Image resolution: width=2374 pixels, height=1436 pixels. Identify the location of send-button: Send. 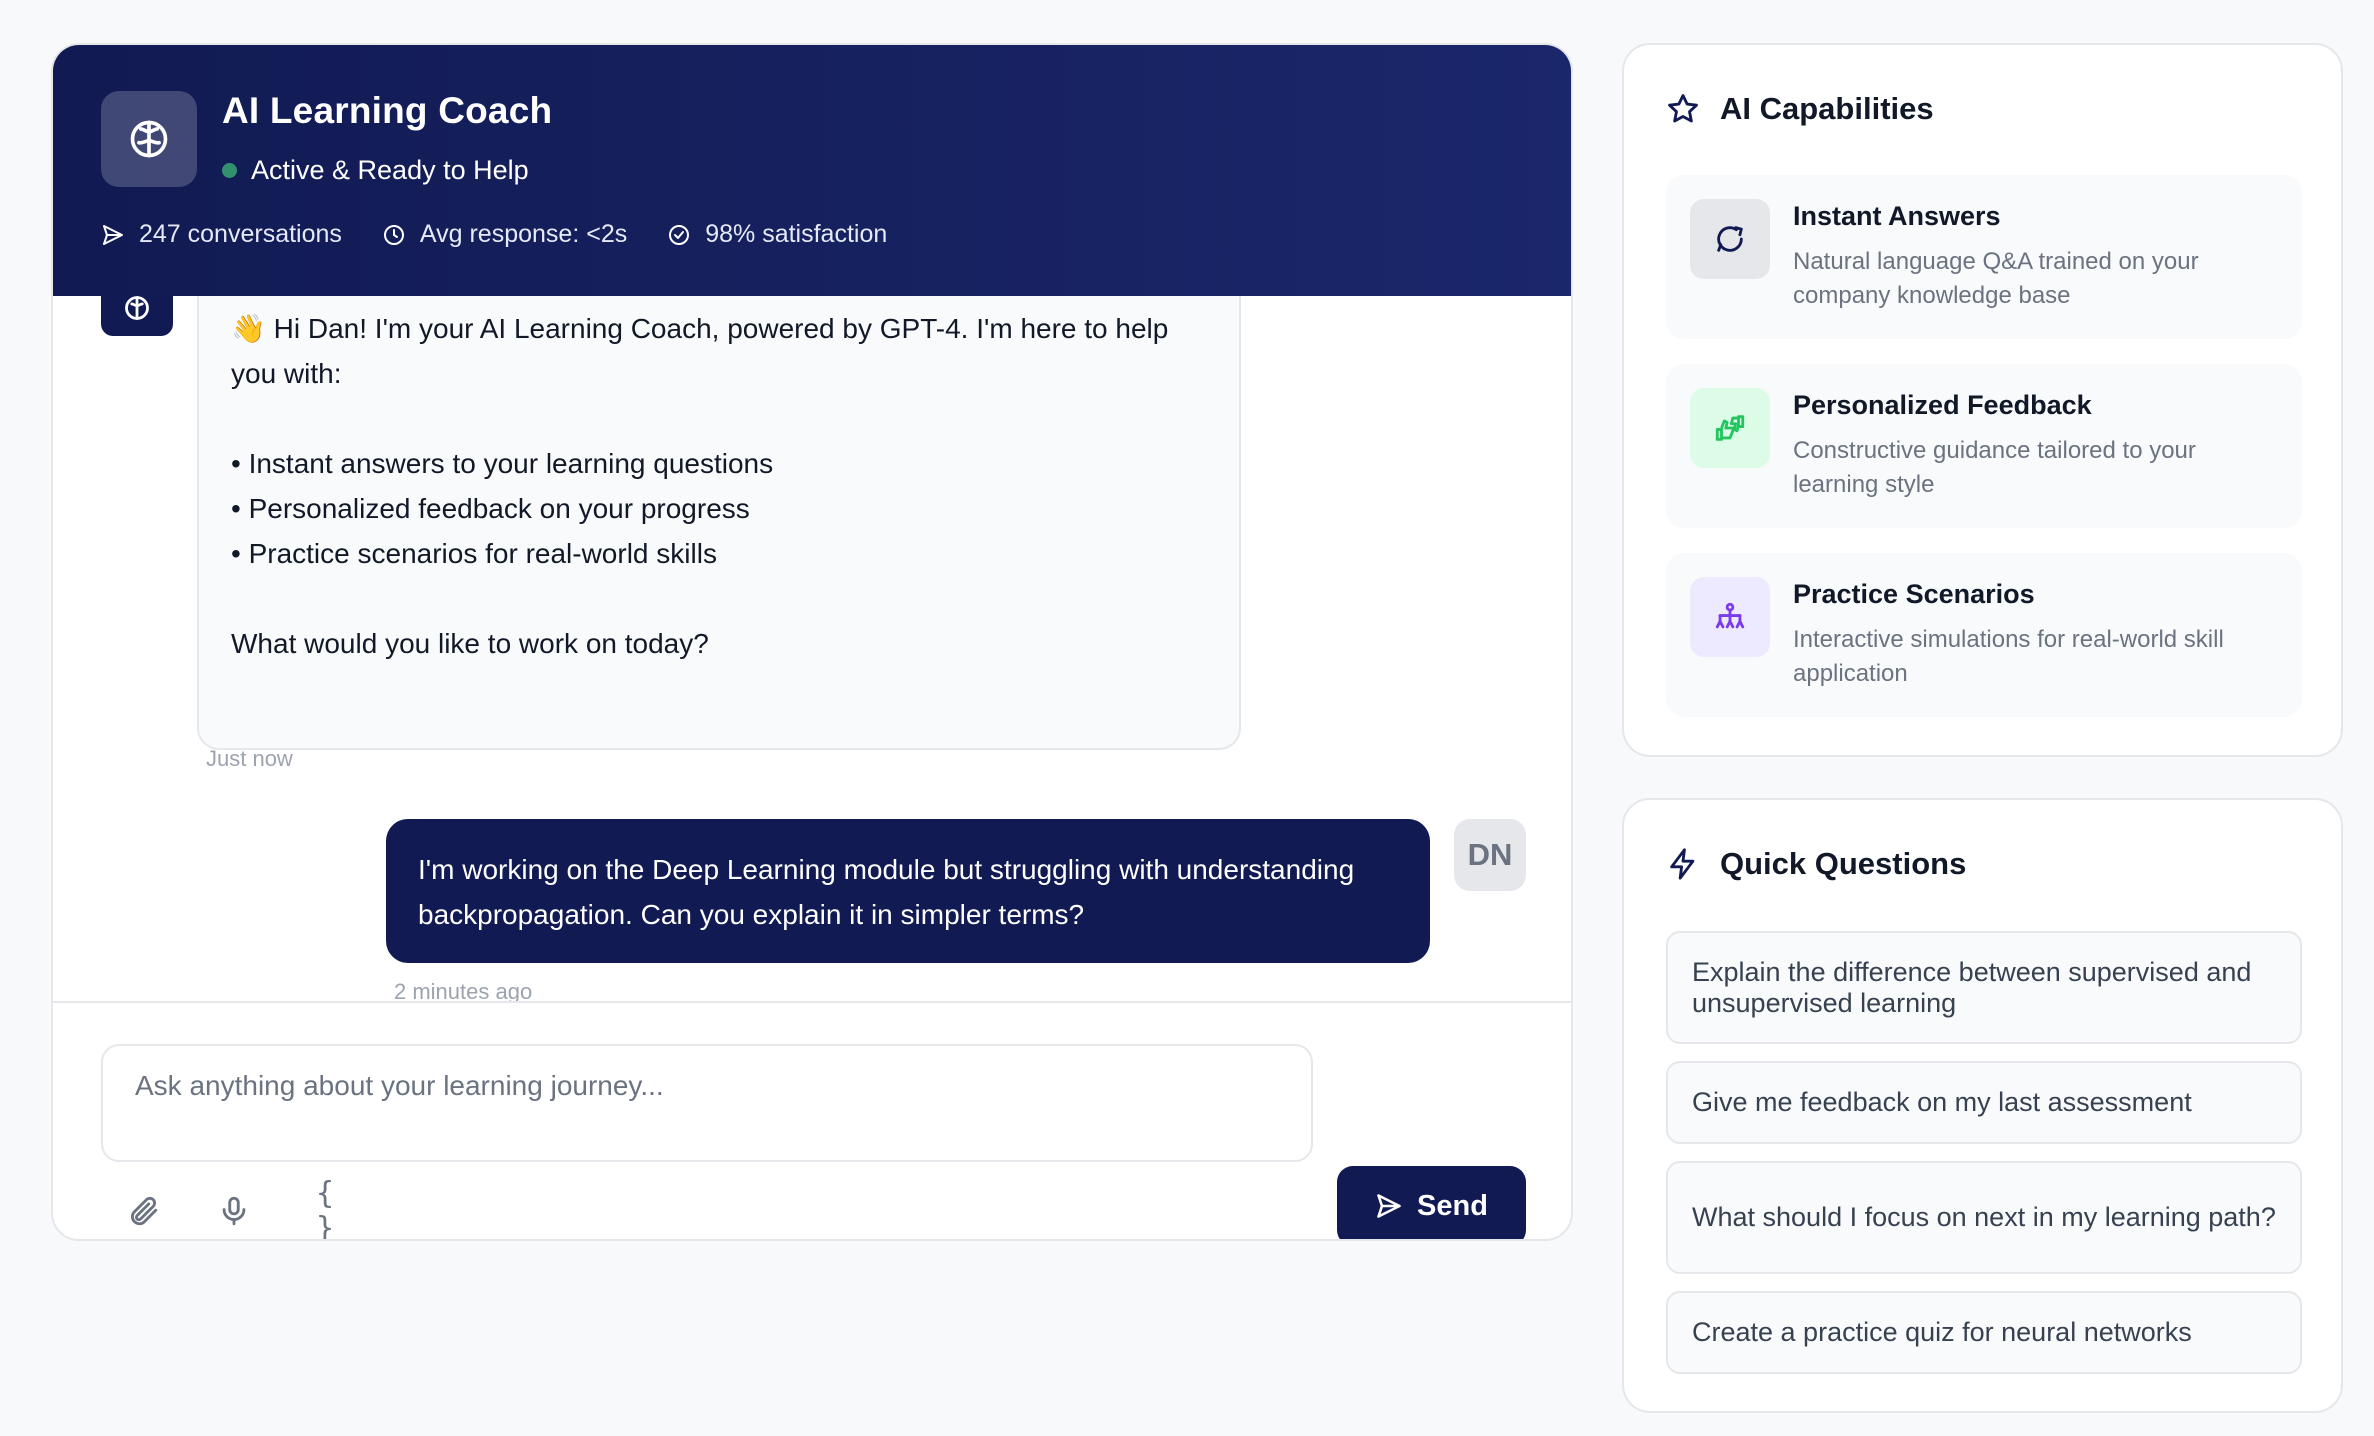
(1431, 1202).